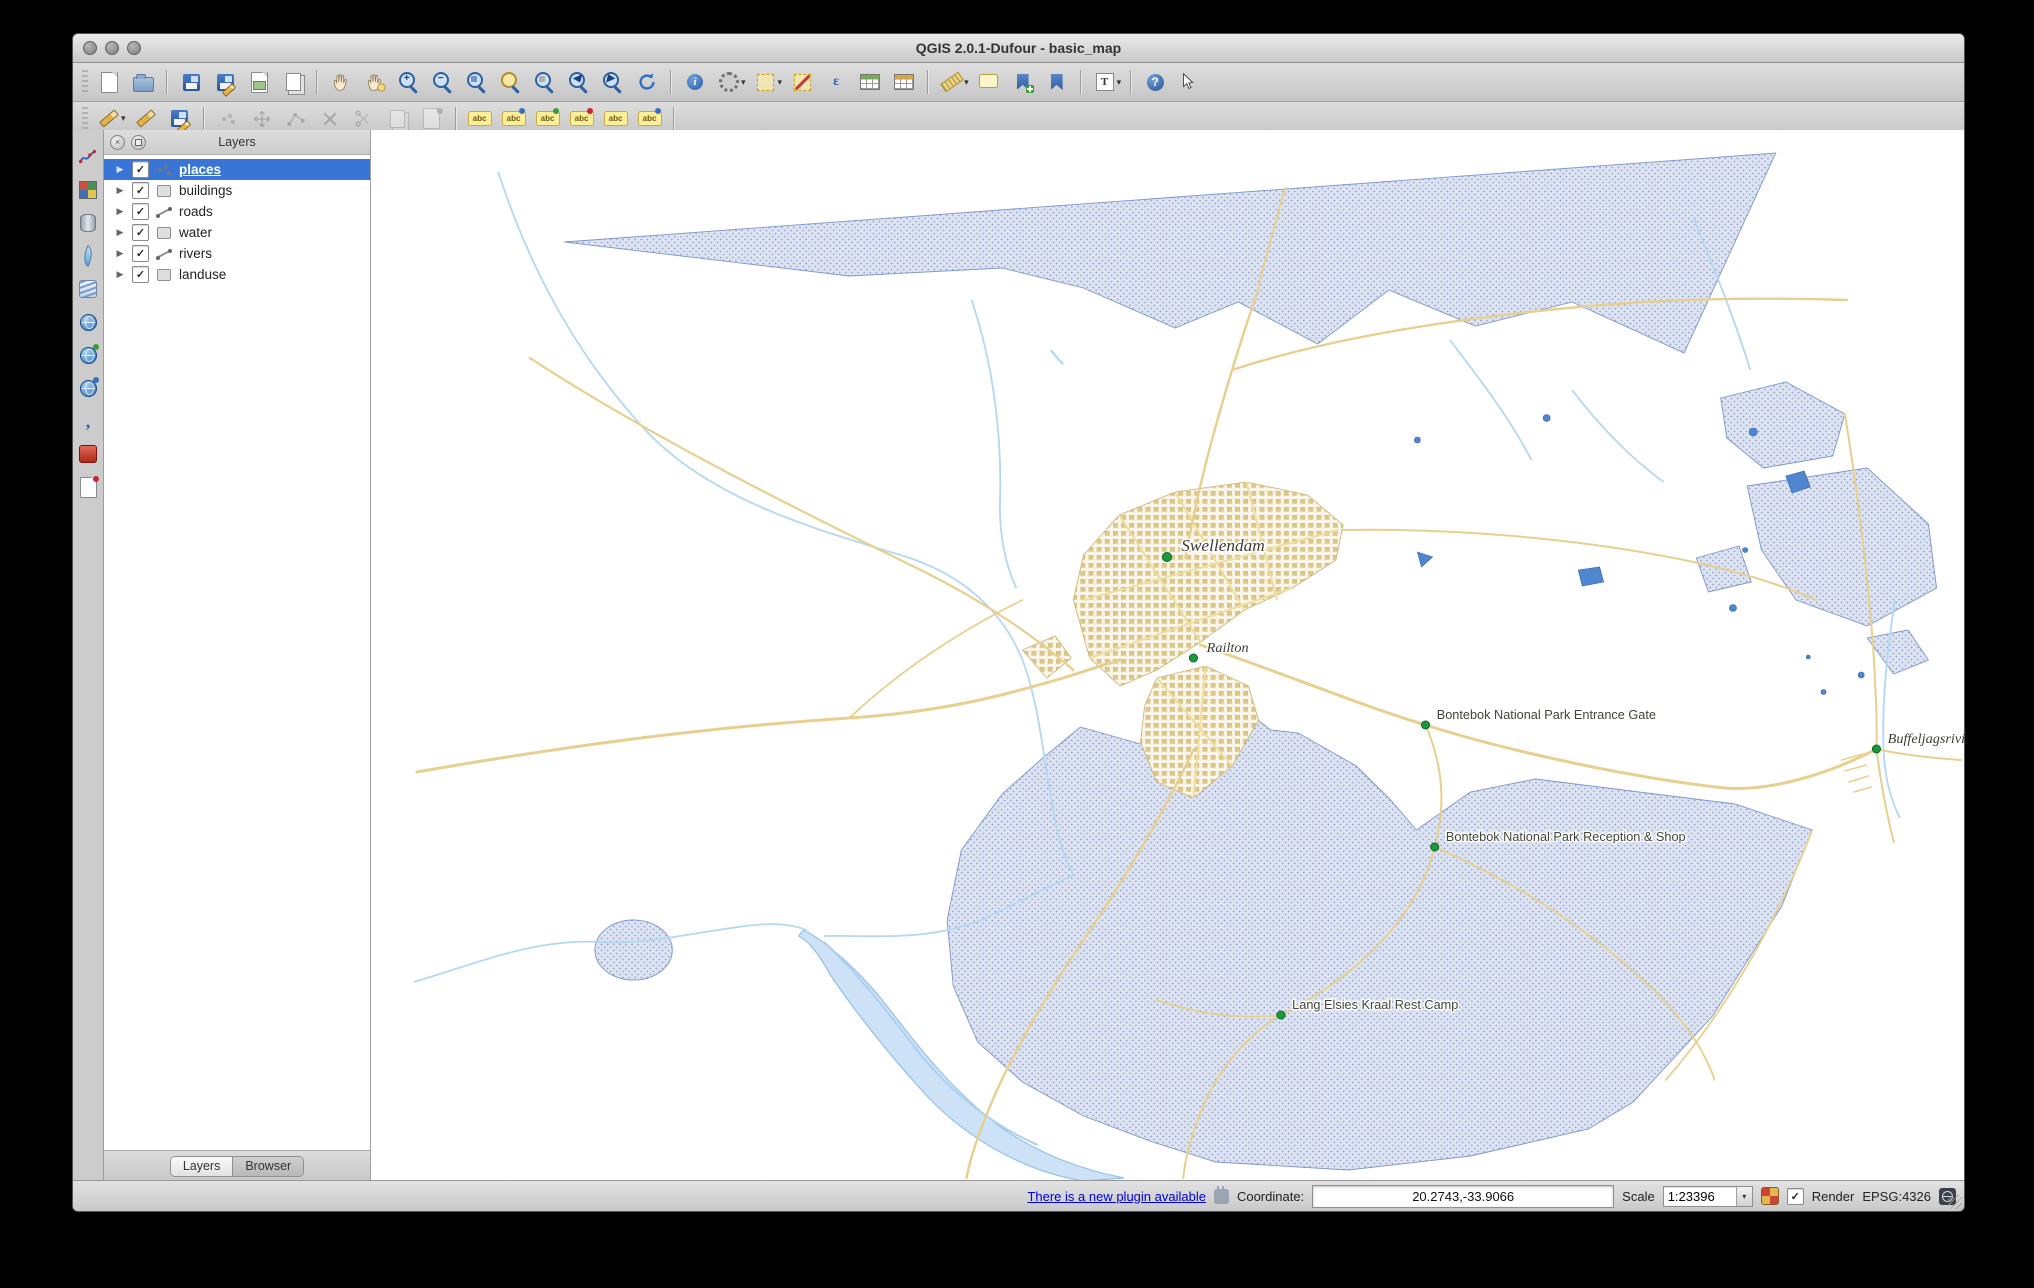 The image size is (2034, 1288). I want to click on add-wfs-layer-button, so click(88, 388).